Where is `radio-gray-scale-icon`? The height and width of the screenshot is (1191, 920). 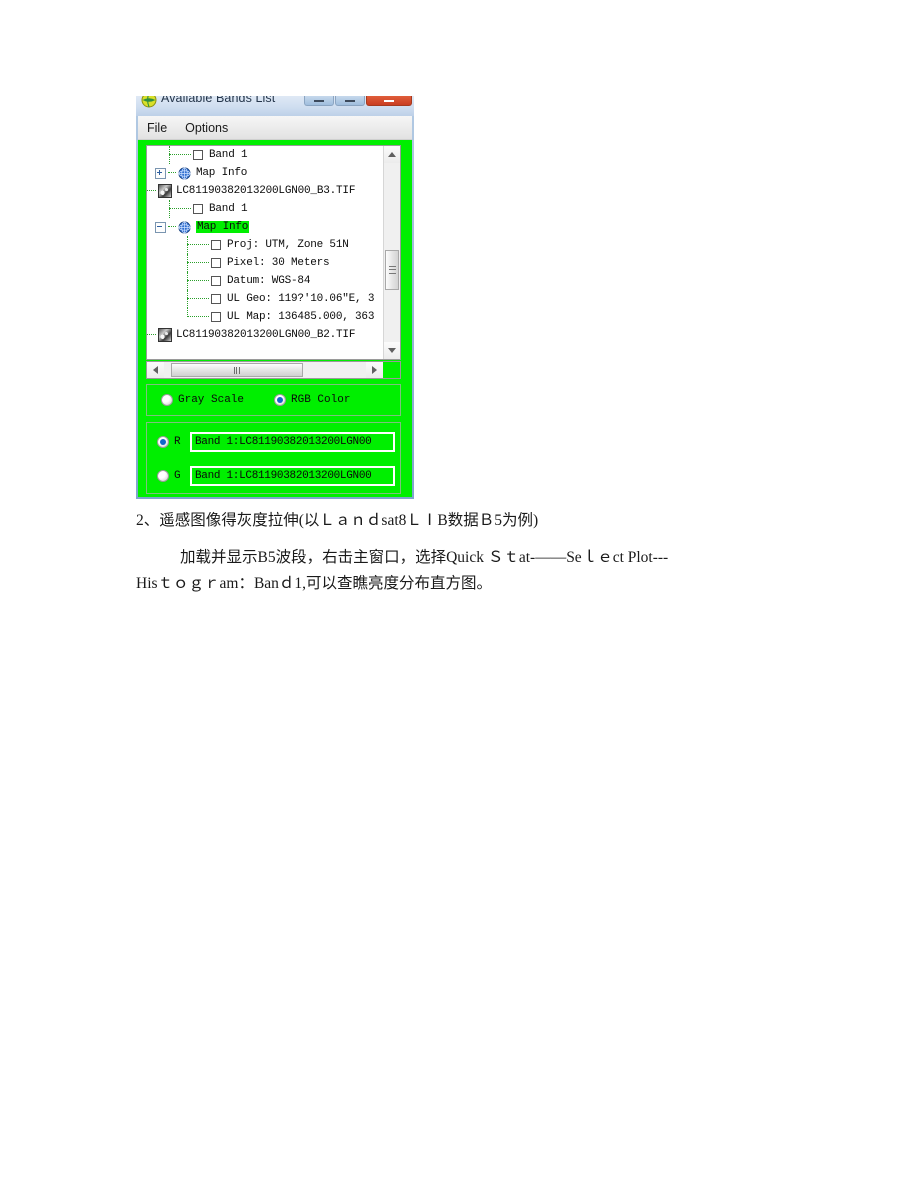 radio-gray-scale-icon is located at coordinates (167, 400).